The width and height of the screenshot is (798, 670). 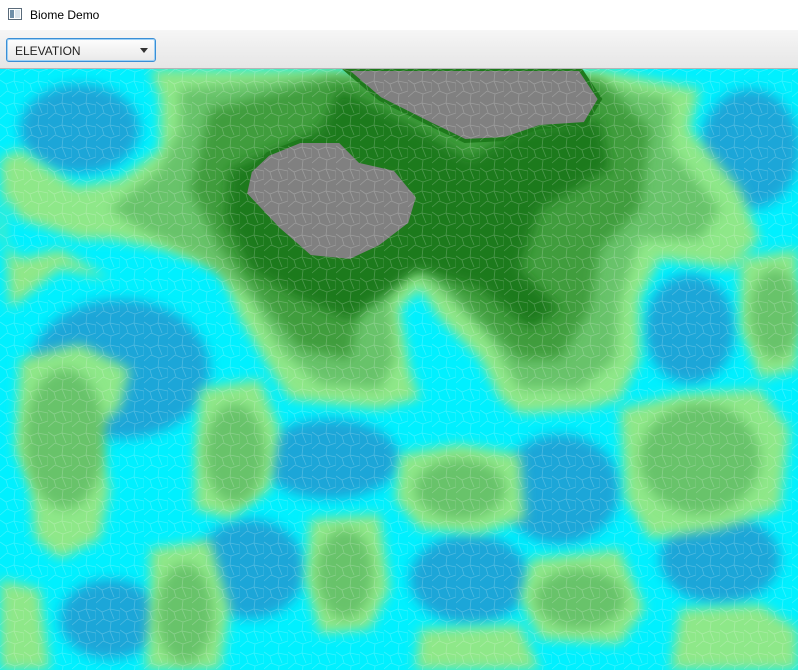 What do you see at coordinates (48, 51) in the screenshot?
I see `map-mode-value: ELEVATION` at bounding box center [48, 51].